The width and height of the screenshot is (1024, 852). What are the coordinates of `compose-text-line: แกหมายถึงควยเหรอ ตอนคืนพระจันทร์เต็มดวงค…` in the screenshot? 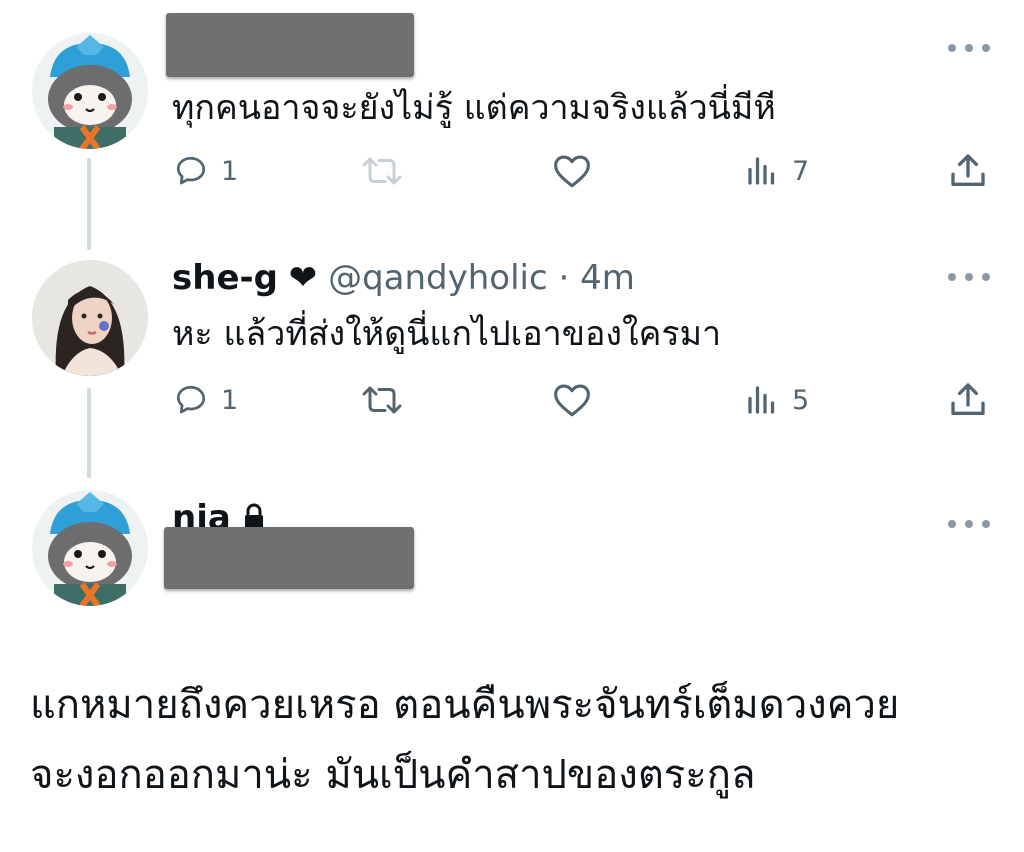 It's located at (465, 705).